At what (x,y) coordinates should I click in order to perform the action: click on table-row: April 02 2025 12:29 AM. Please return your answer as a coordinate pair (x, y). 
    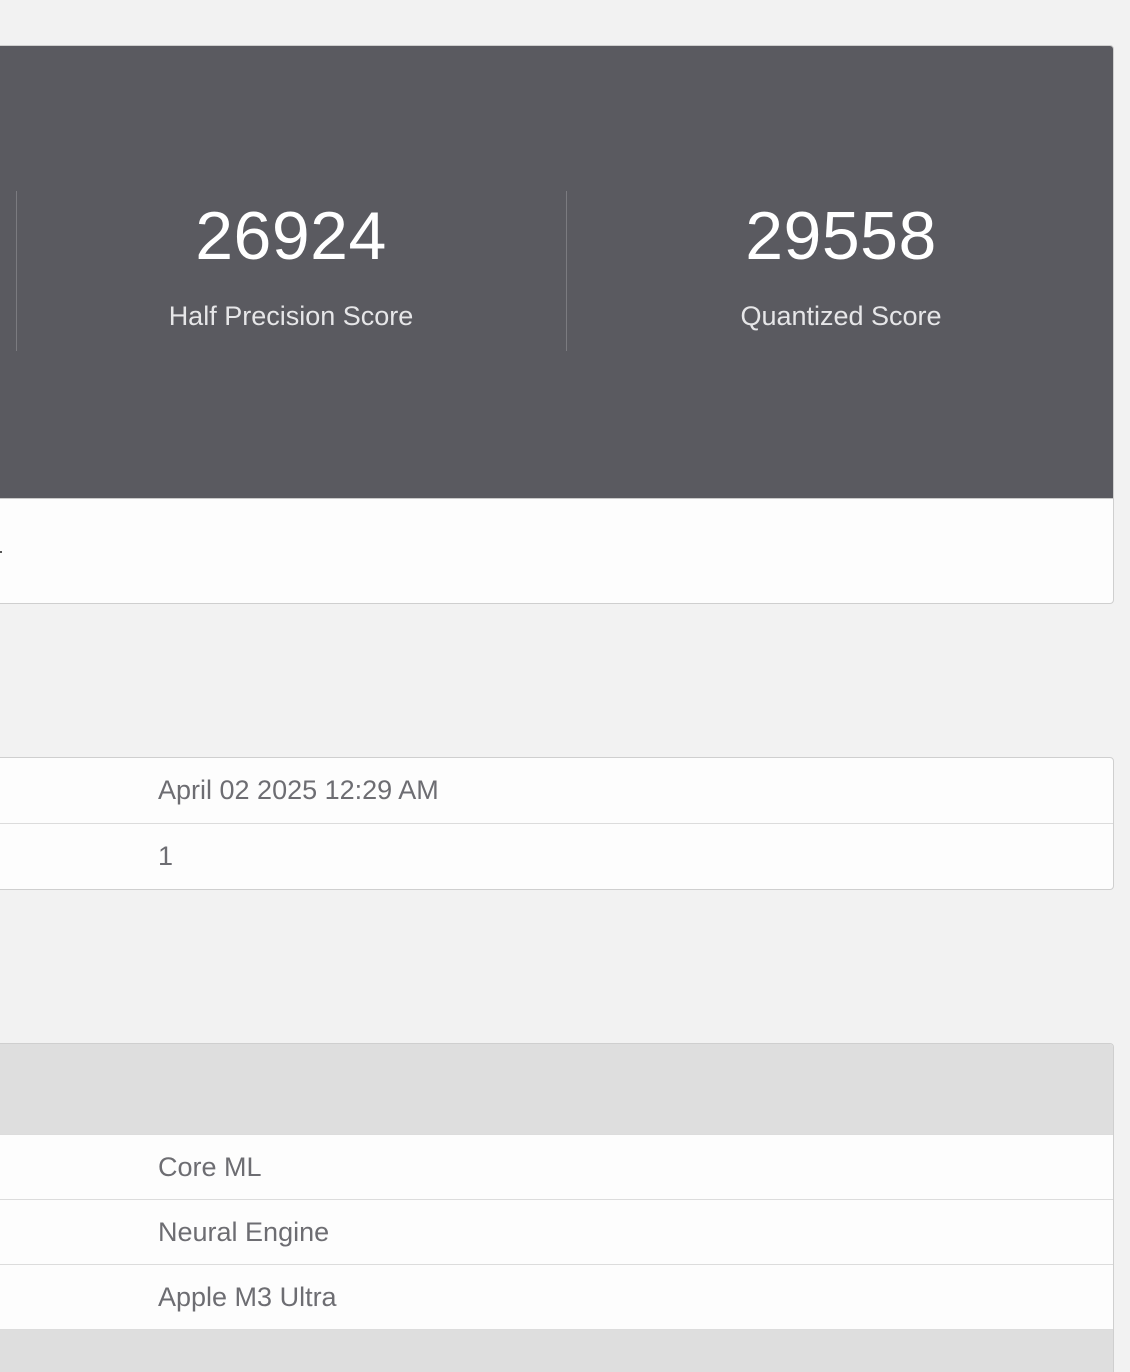
    Looking at the image, I should click on (556, 790).